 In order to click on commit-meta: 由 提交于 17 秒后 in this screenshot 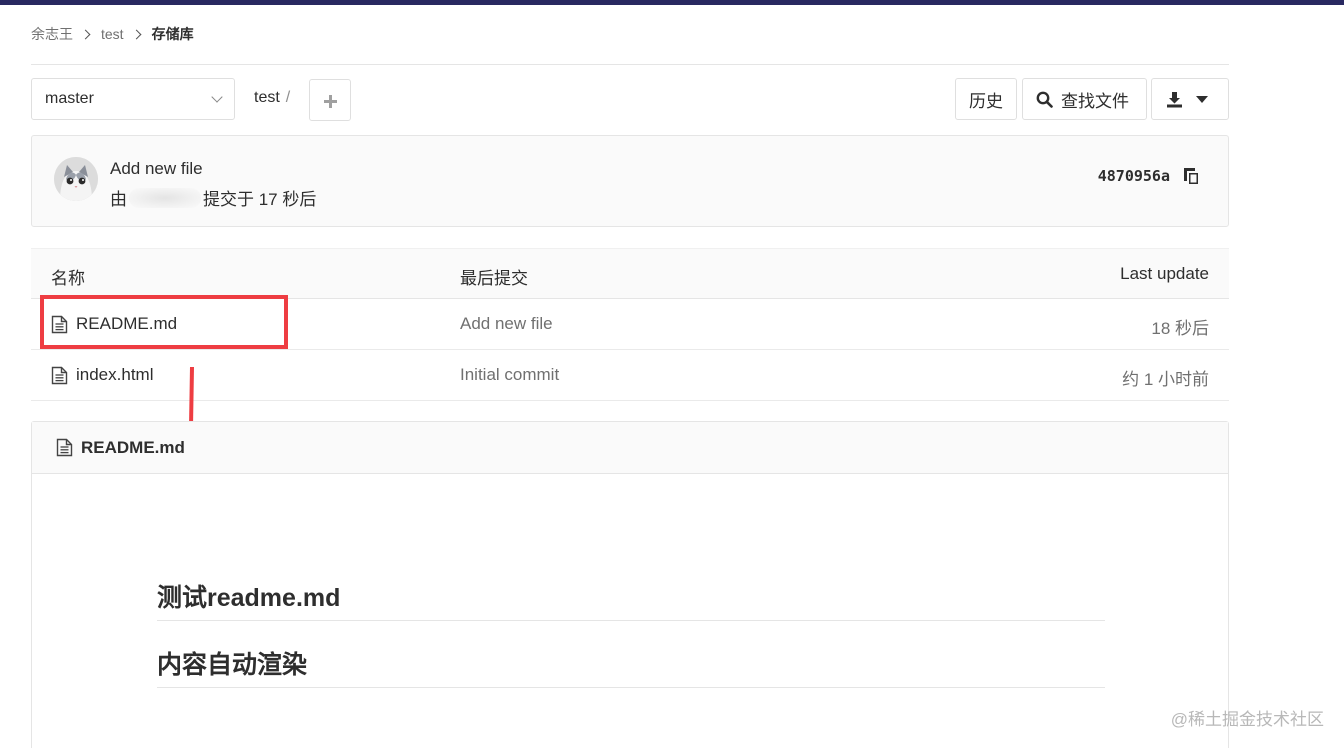, I will do `click(213, 197)`.